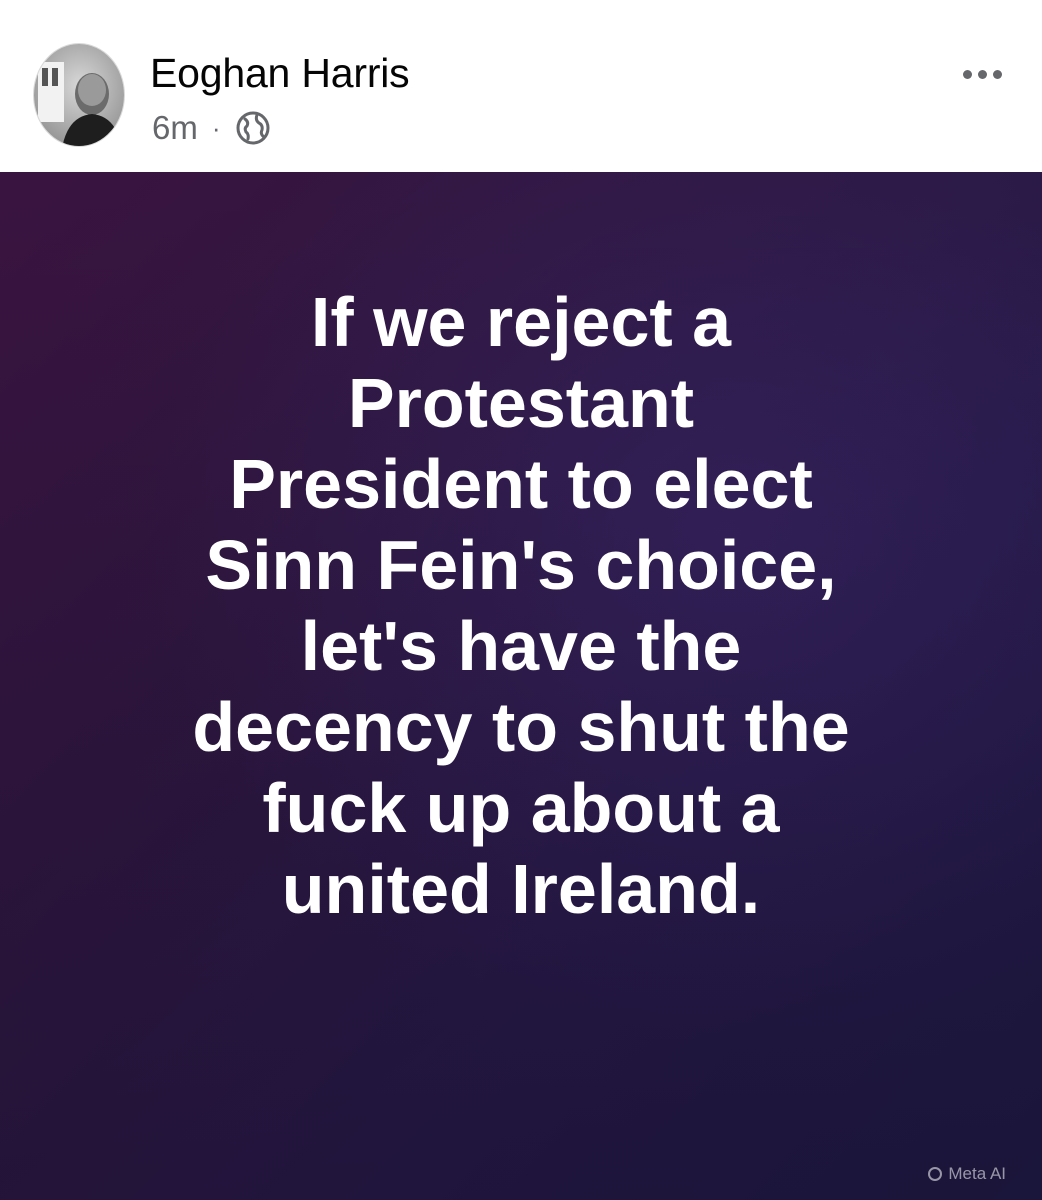 The image size is (1042, 1200). What do you see at coordinates (521, 565) in the screenshot?
I see `quote-line: Sinn Fein's choice,` at bounding box center [521, 565].